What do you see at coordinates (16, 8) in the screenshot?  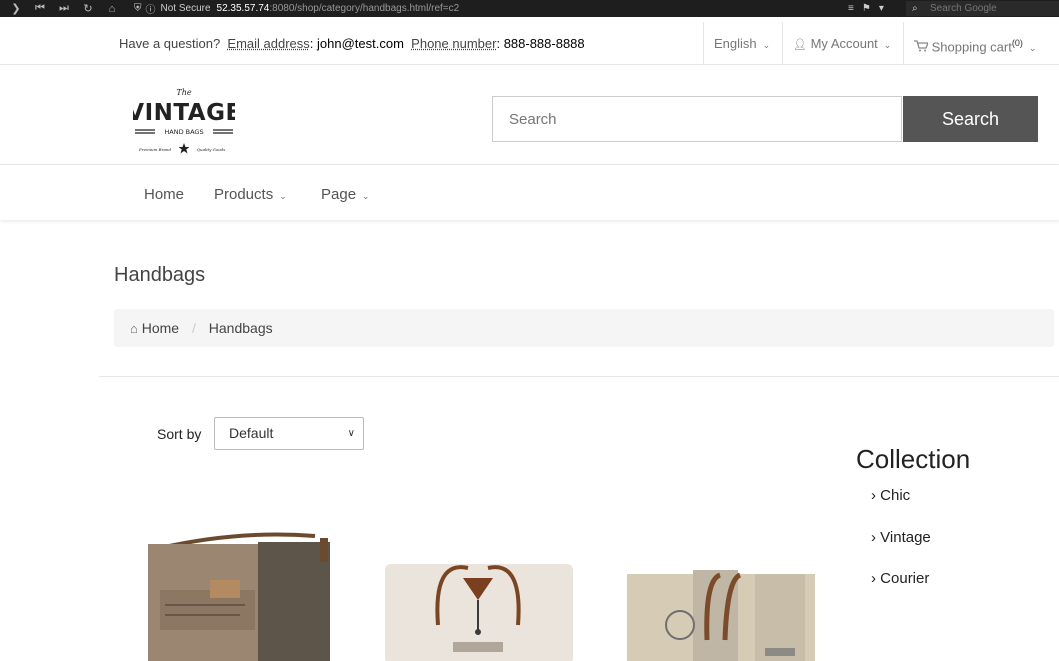 I see `forward-icon: ❯` at bounding box center [16, 8].